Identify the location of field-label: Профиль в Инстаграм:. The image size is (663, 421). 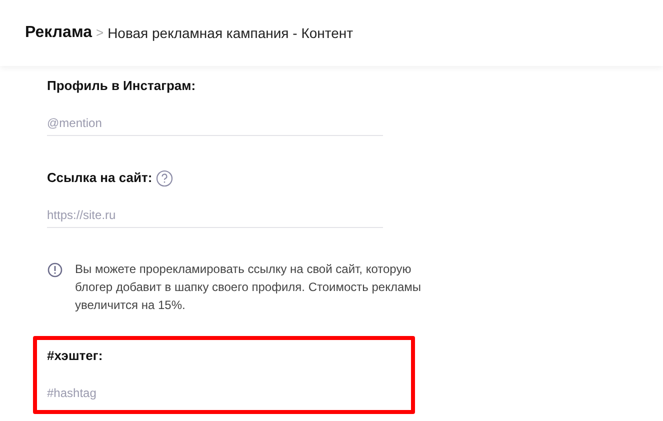
(121, 86).